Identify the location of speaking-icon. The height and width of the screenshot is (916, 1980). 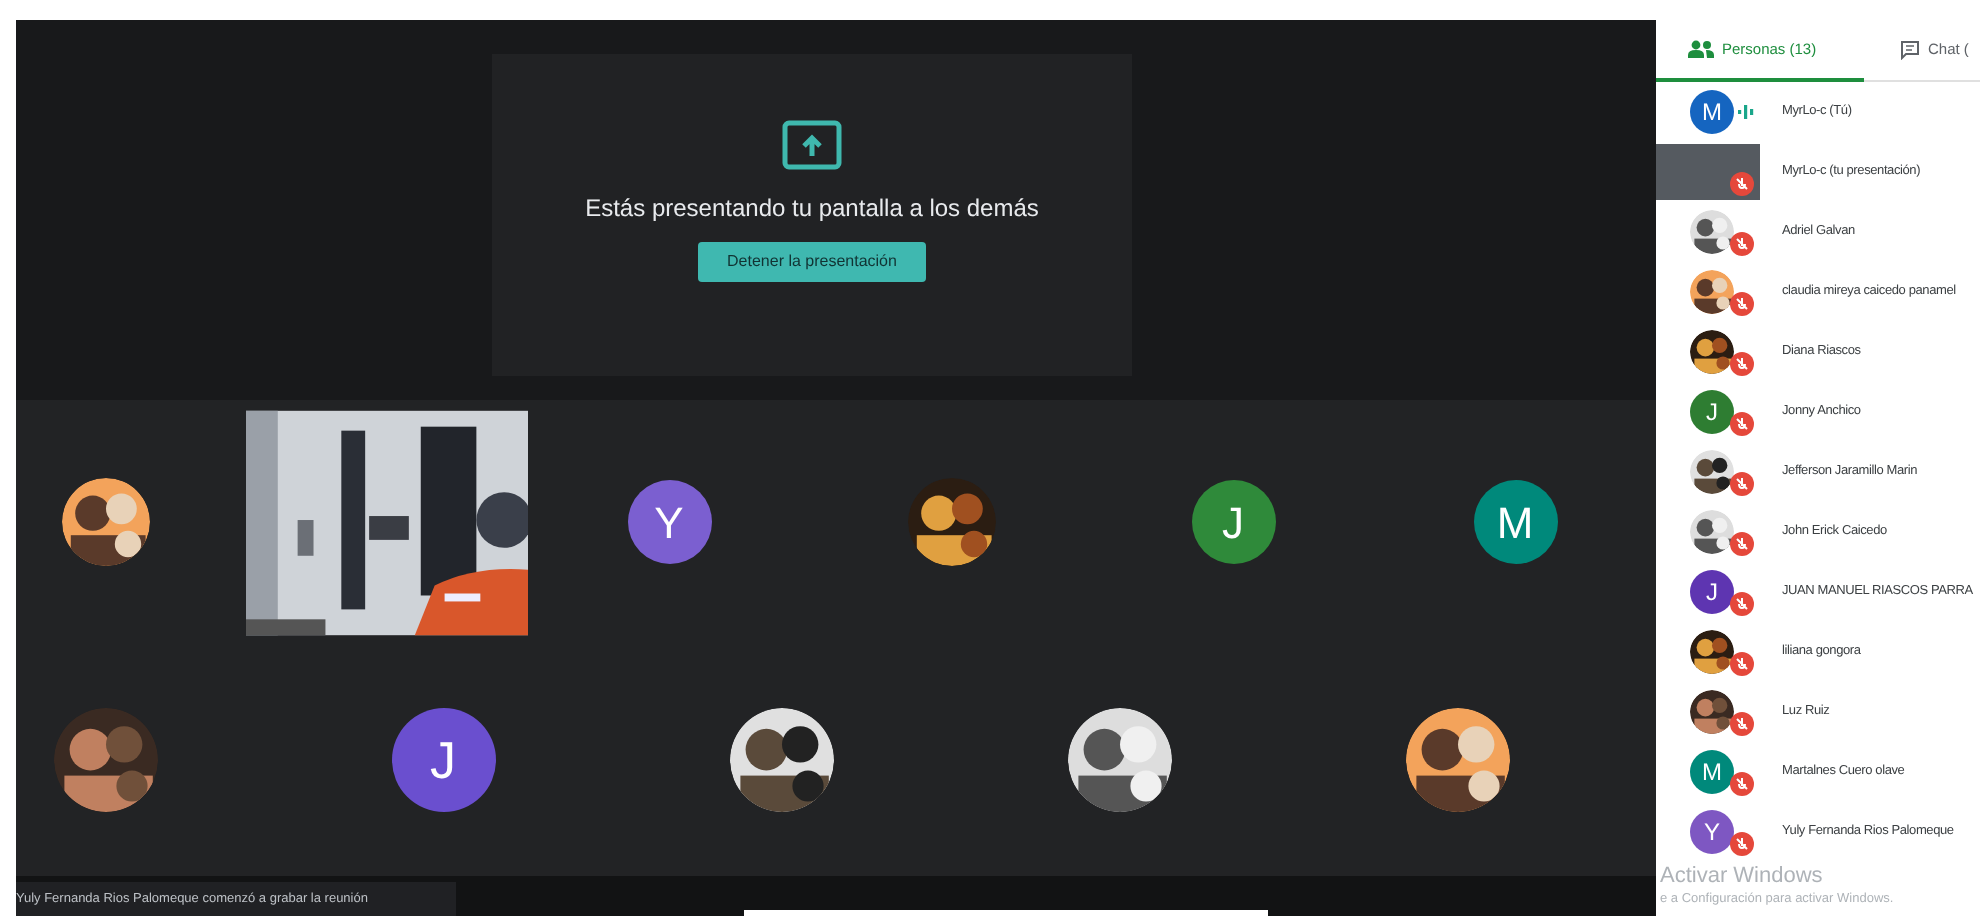
(1746, 112).